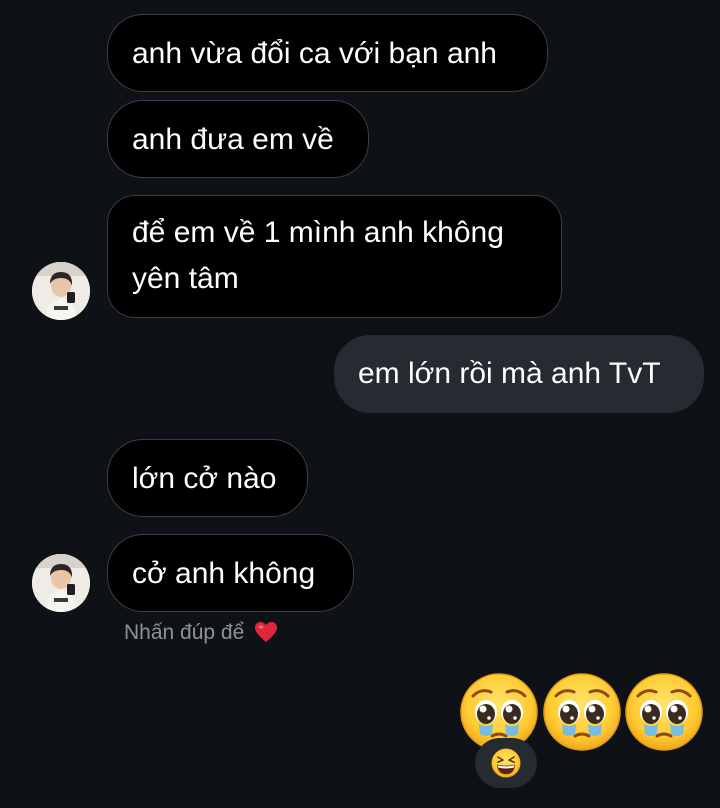 This screenshot has height=808, width=720. I want to click on message-bubble-incoming: anh vừa đổi ca với bạn anh, so click(327, 53).